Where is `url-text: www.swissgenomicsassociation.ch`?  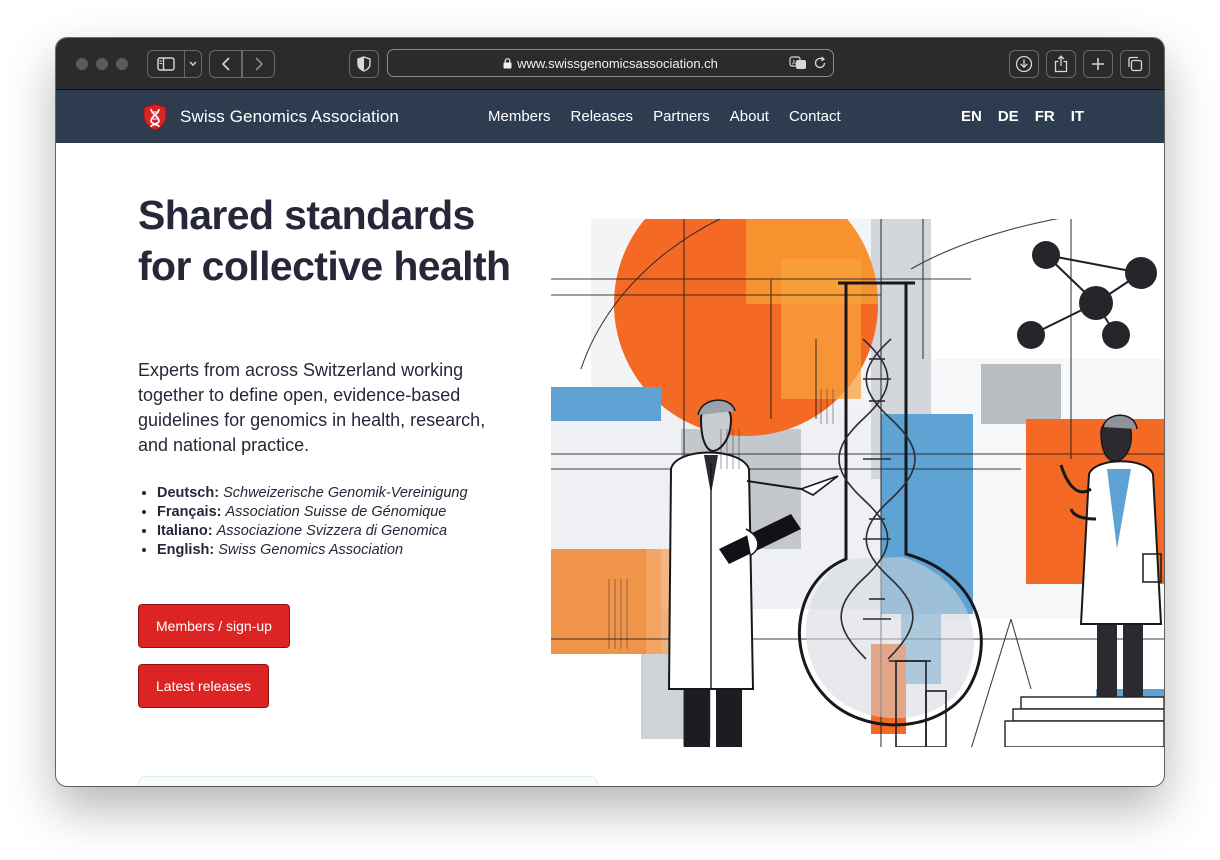 url-text: www.swissgenomicsassociation.ch is located at coordinates (617, 63).